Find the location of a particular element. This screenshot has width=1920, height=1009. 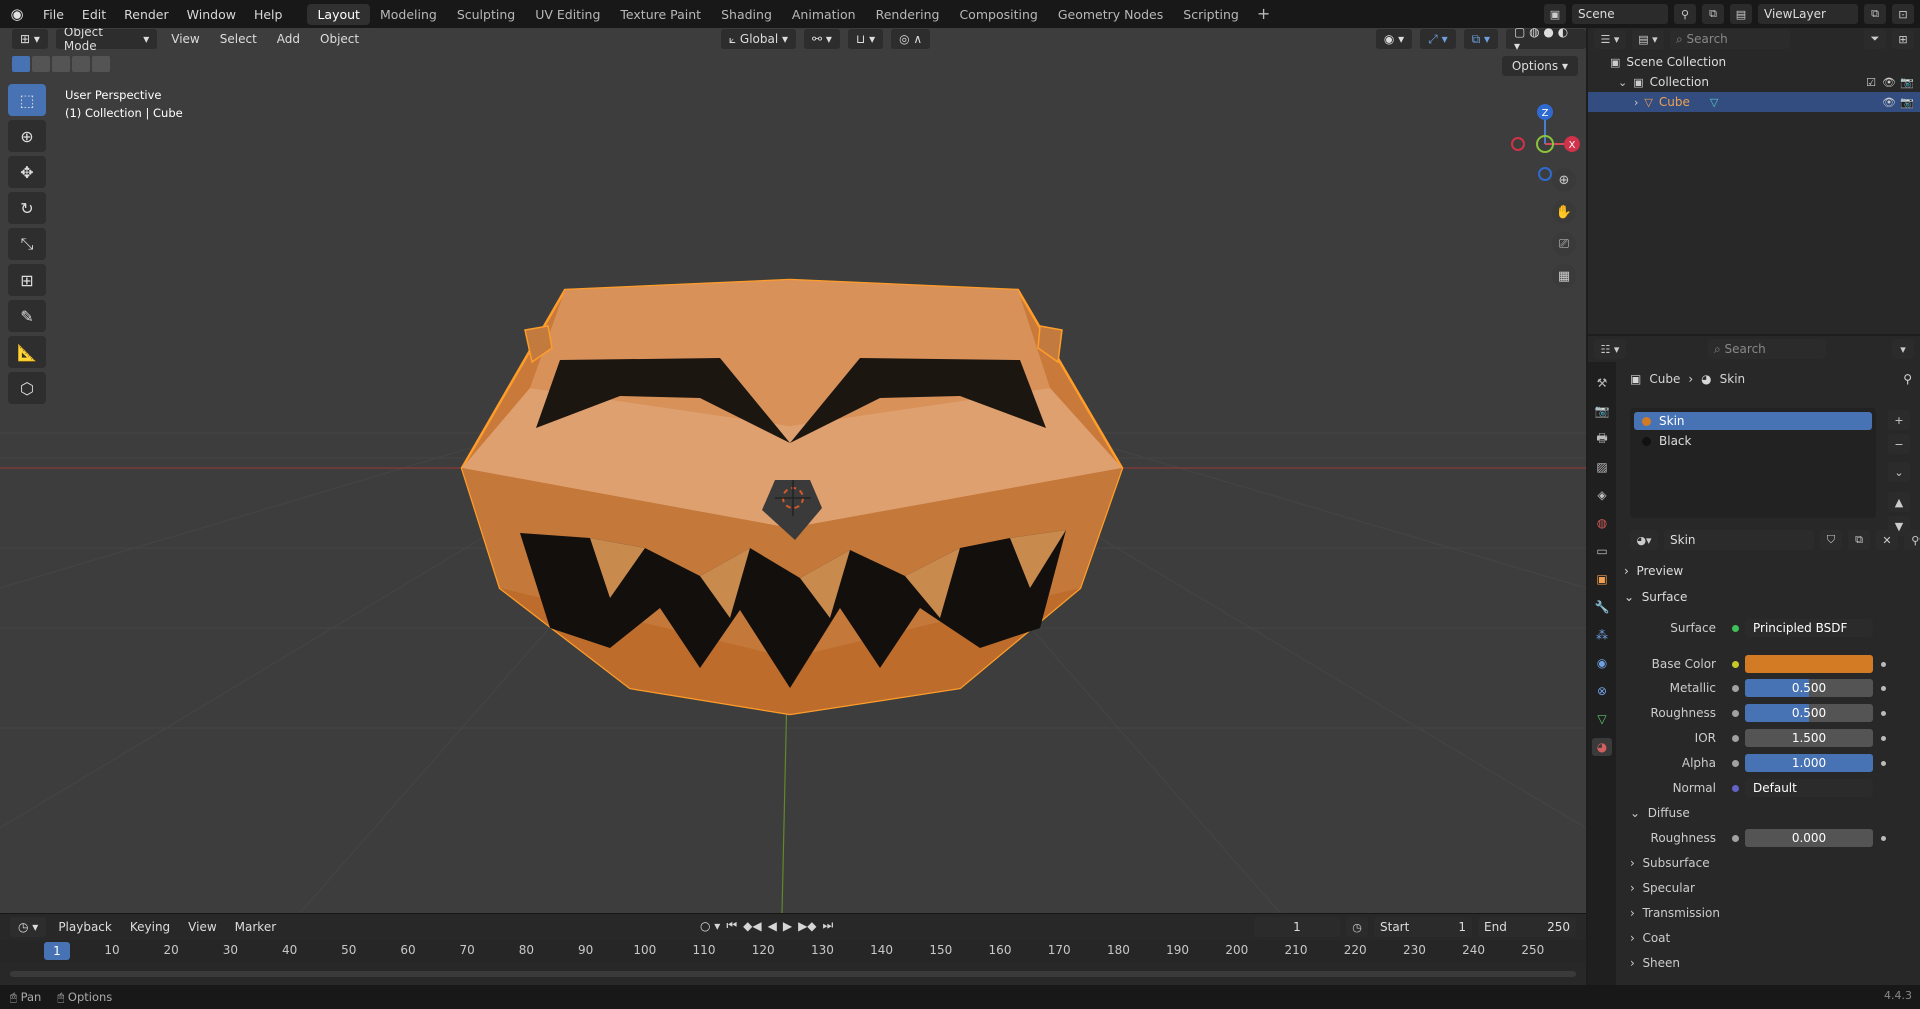

new-scene-icon: ⧉ is located at coordinates (1713, 14).